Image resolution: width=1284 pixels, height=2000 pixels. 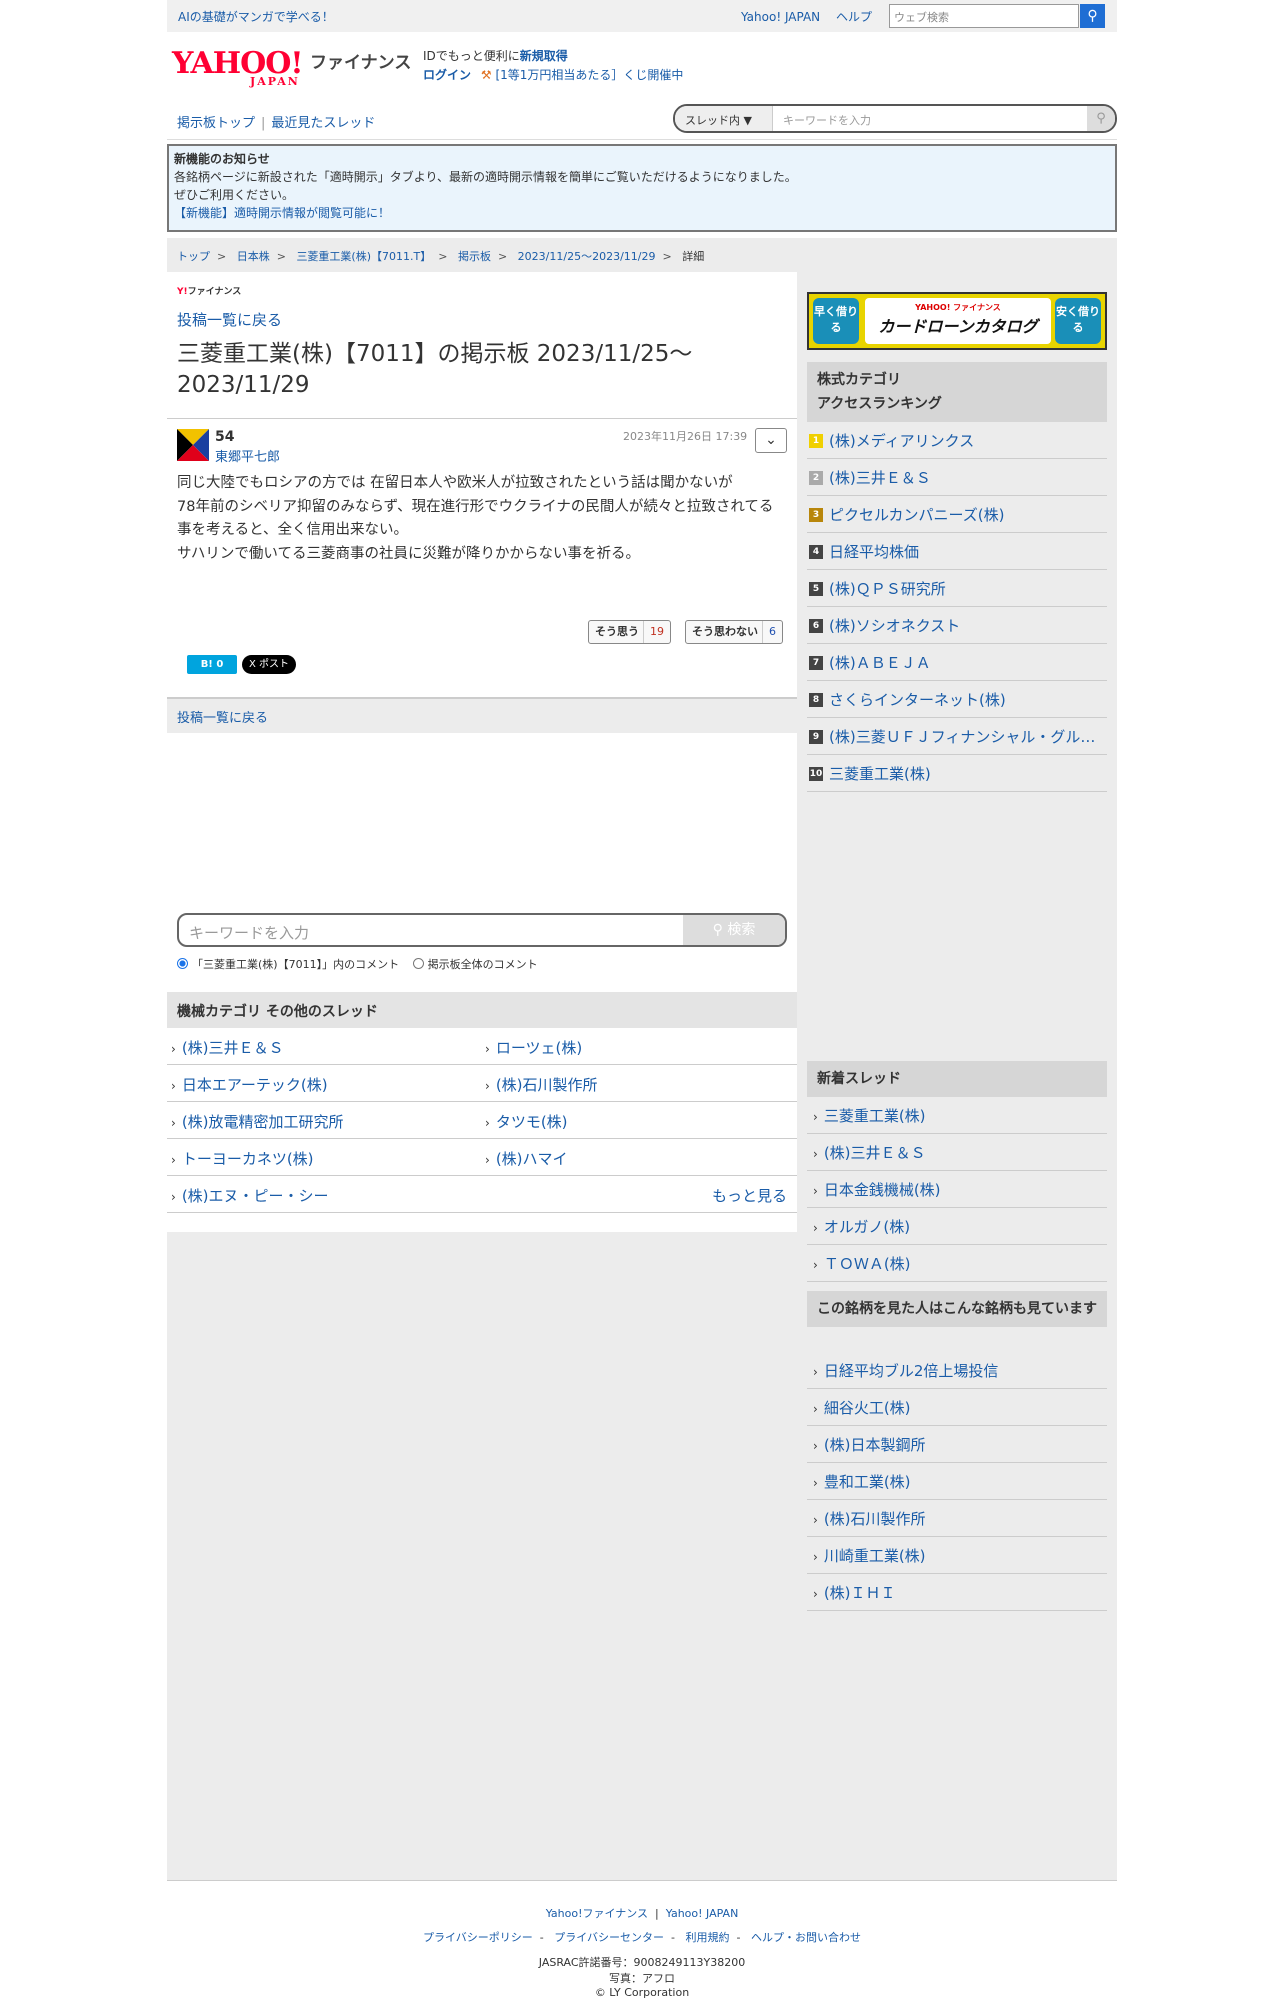 What do you see at coordinates (216, 123) in the screenshot?
I see `board-top-link: 掲示板トップ` at bounding box center [216, 123].